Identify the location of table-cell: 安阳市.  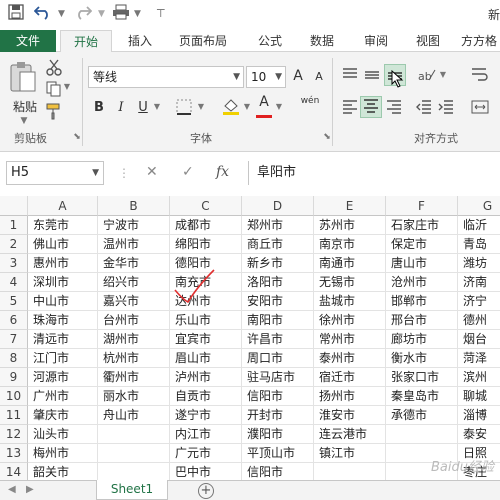
(278, 301).